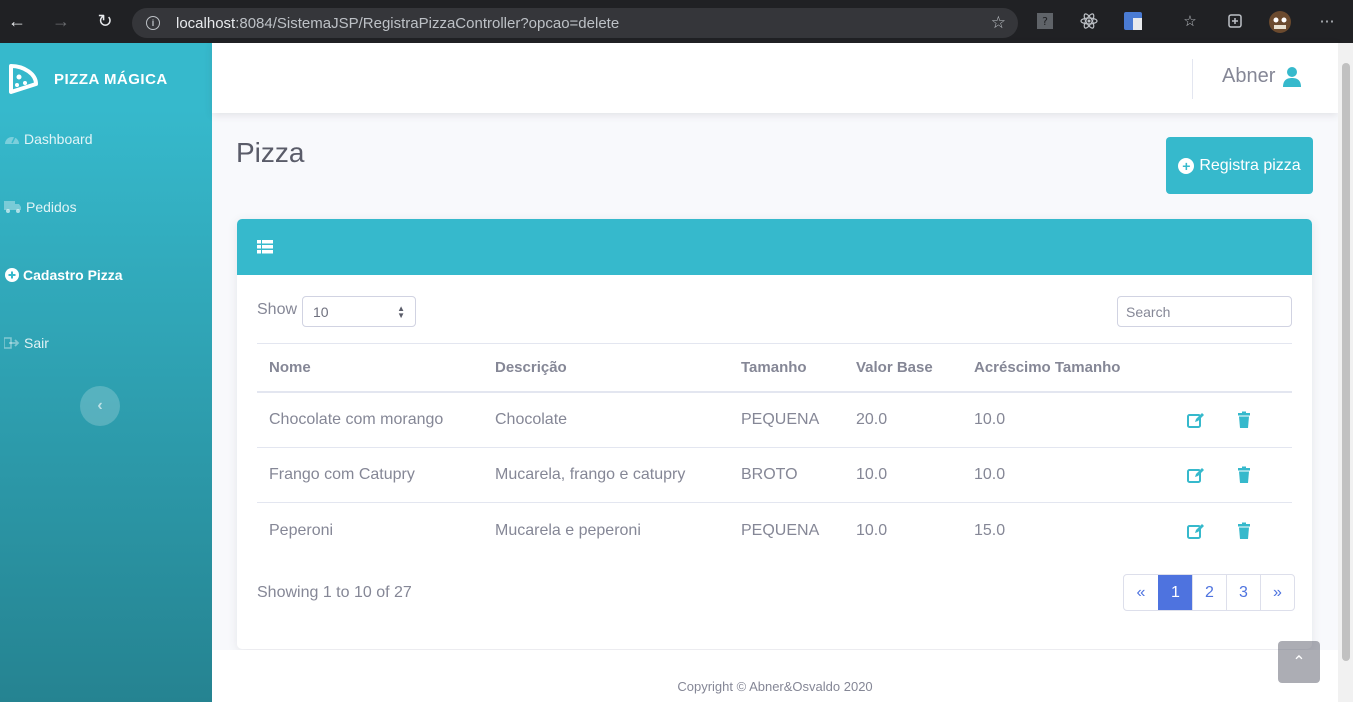 The height and width of the screenshot is (702, 1353). I want to click on user-icon, so click(1292, 76).